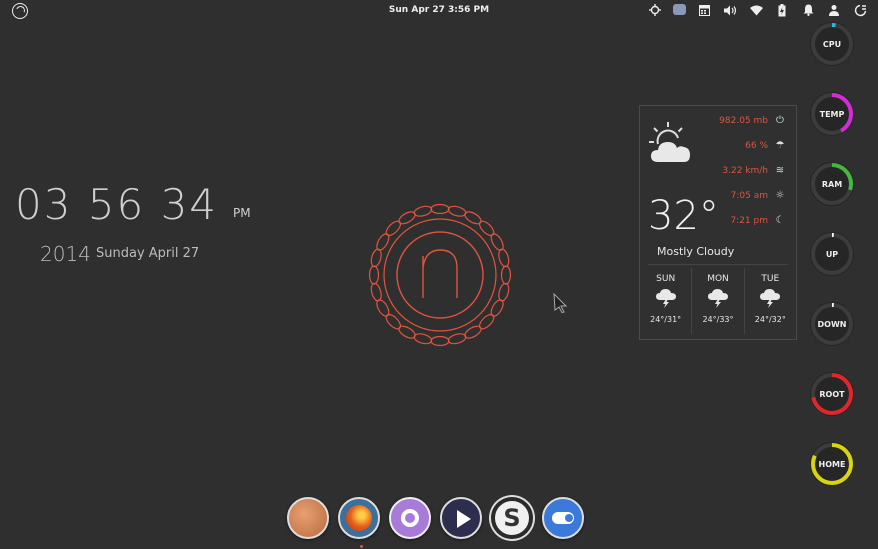 This screenshot has height=549, width=878. What do you see at coordinates (780, 220) in the screenshot?
I see `moon-icon: ☾` at bounding box center [780, 220].